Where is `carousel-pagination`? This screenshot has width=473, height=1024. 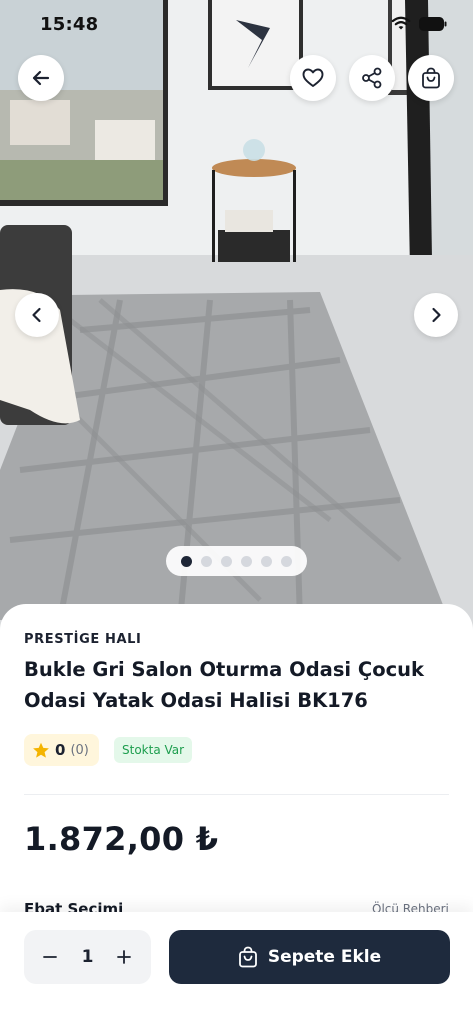
carousel-pagination is located at coordinates (236, 561).